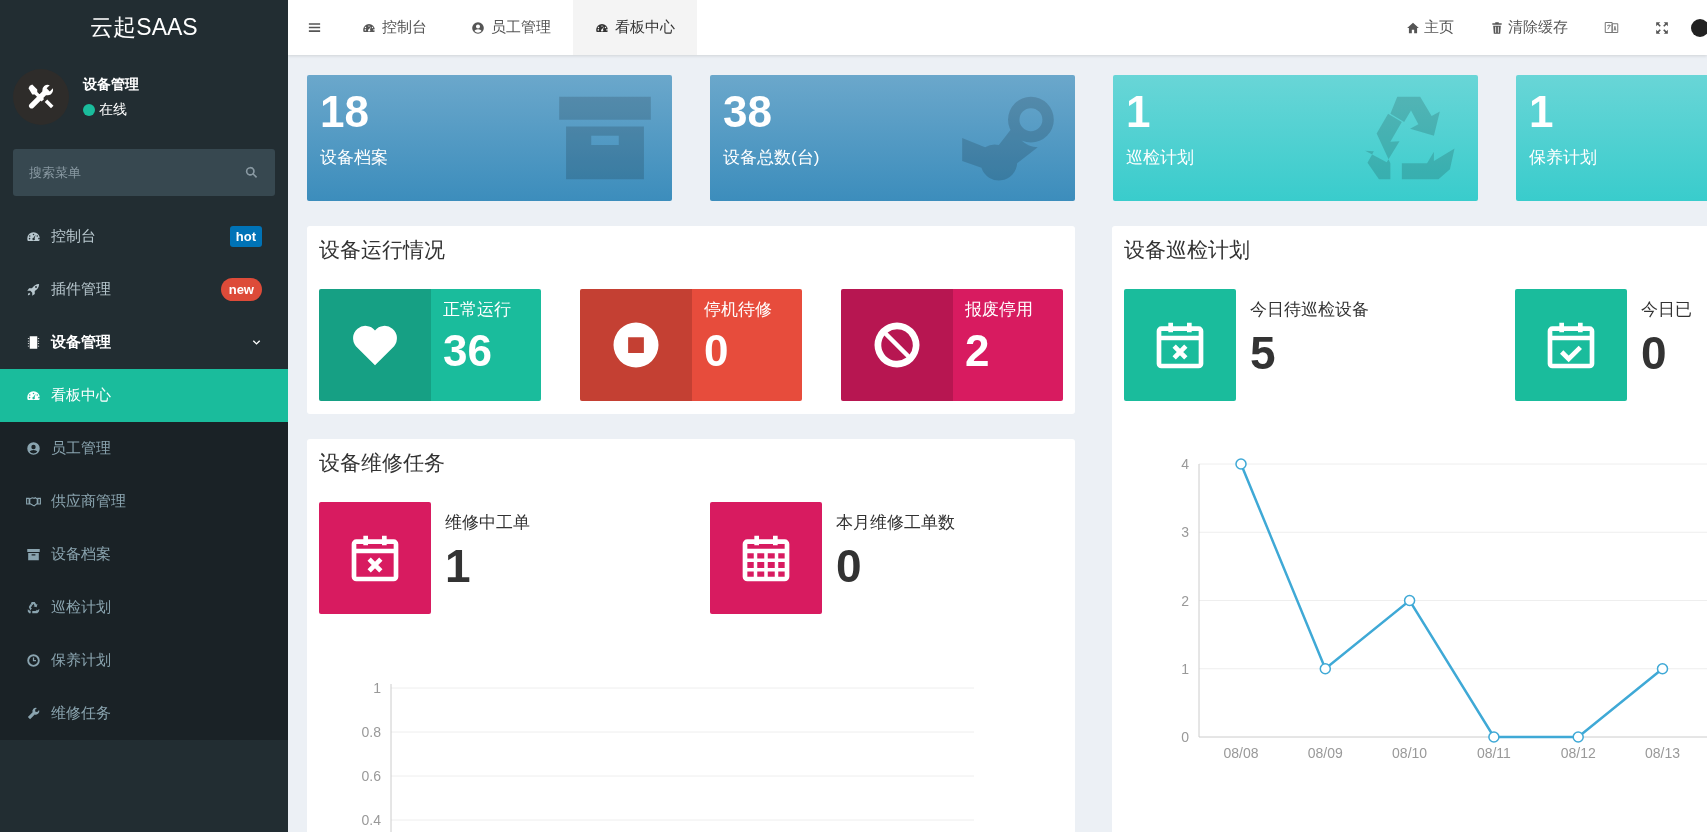 The height and width of the screenshot is (832, 1707). Describe the element at coordinates (1493, 753) in the screenshot. I see `x-tick-label: 08/11` at that location.